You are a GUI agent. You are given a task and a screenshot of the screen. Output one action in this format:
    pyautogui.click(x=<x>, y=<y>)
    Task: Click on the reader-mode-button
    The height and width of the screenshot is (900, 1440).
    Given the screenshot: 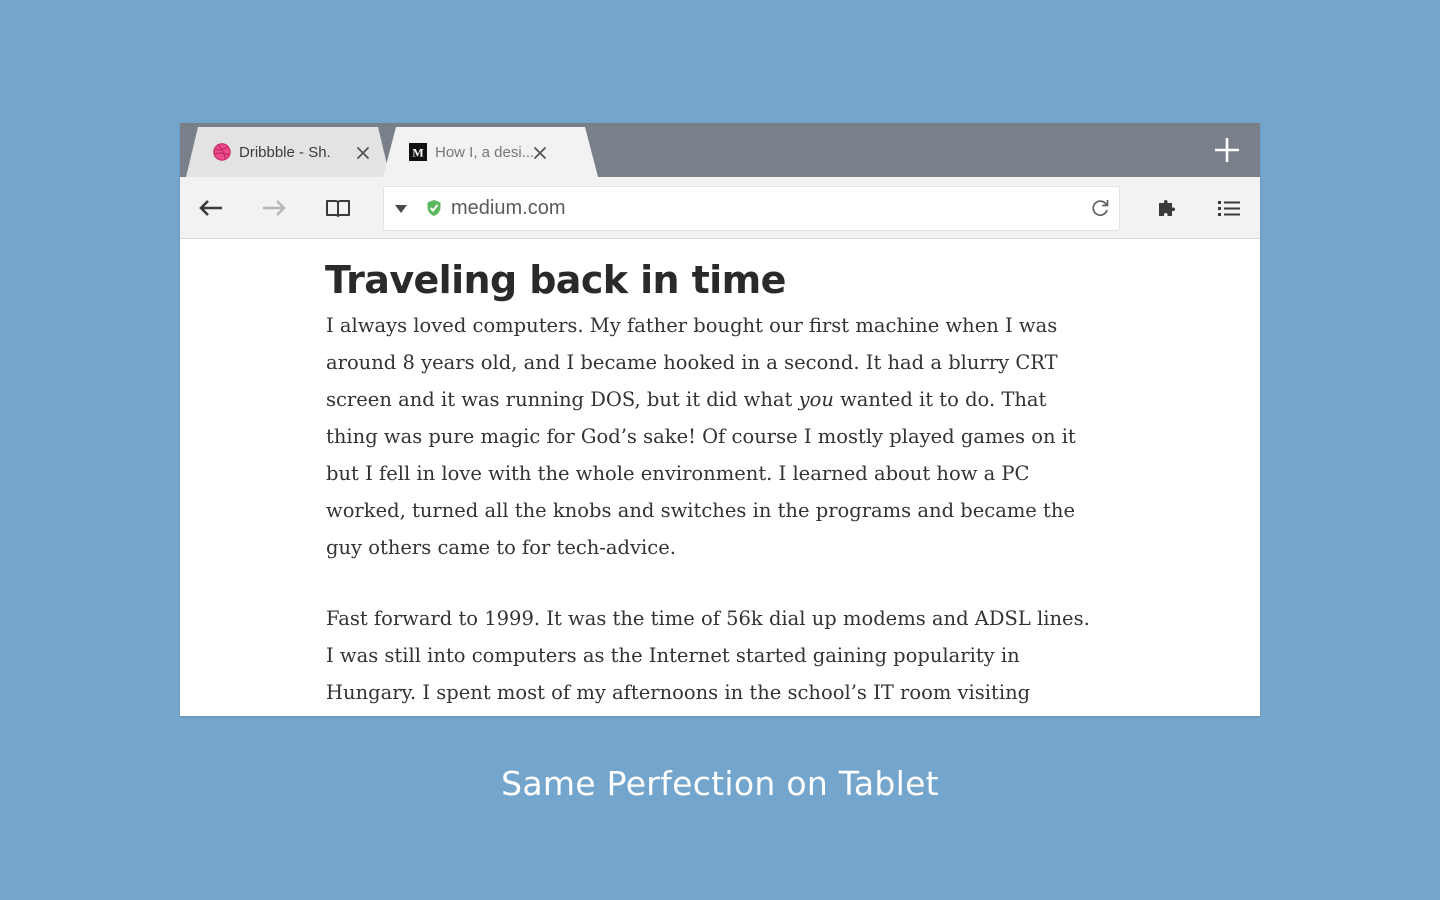 What is the action you would take?
    pyautogui.click(x=338, y=208)
    